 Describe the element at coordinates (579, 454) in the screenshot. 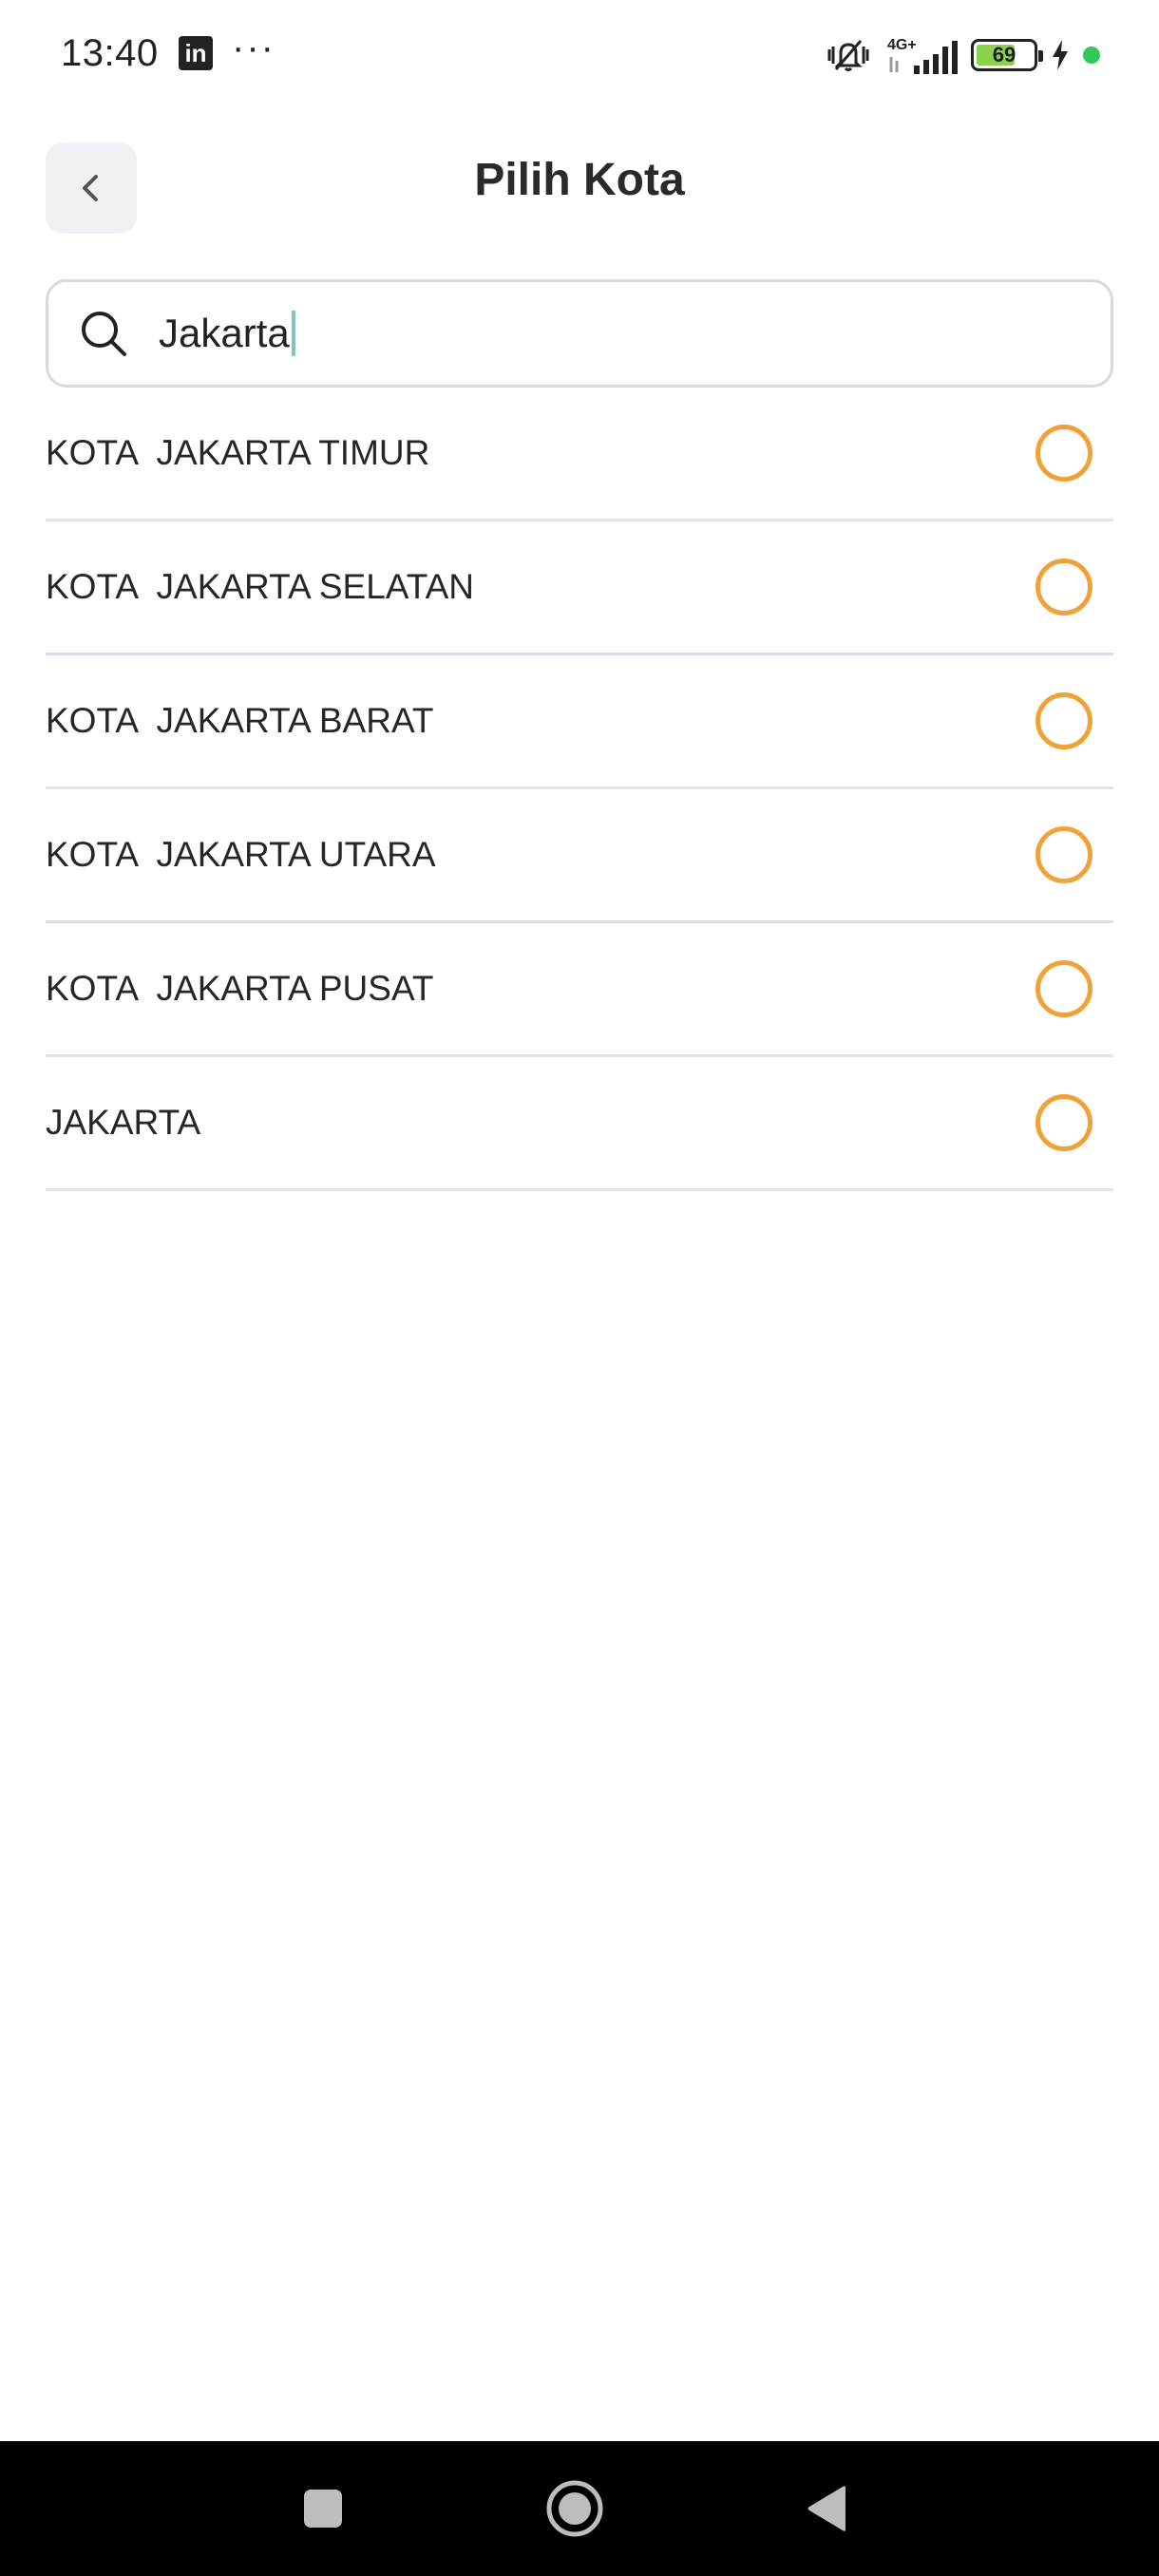

I see `list-item: KOTA JAKARTA TIMUR` at that location.